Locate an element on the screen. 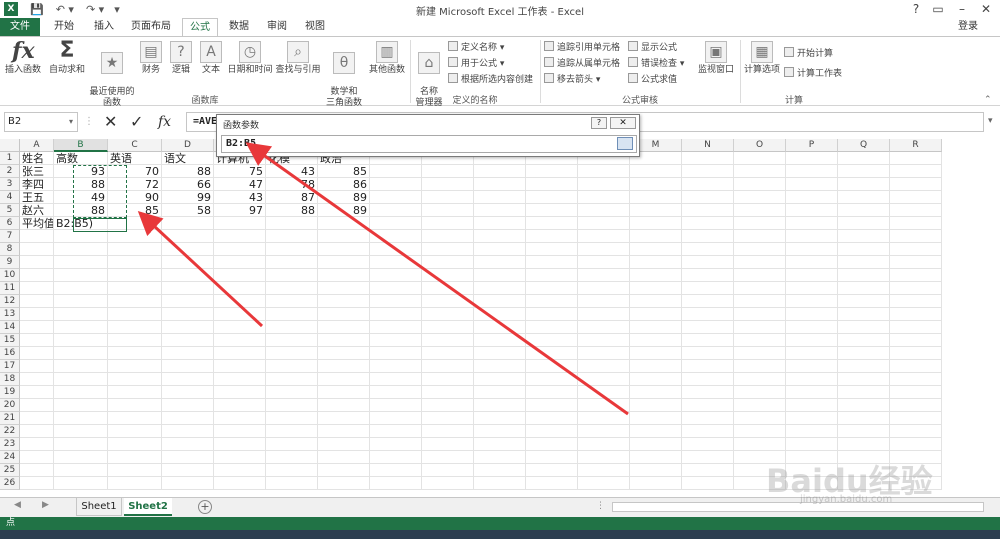  status-mode: 点 is located at coordinates (11, 523).